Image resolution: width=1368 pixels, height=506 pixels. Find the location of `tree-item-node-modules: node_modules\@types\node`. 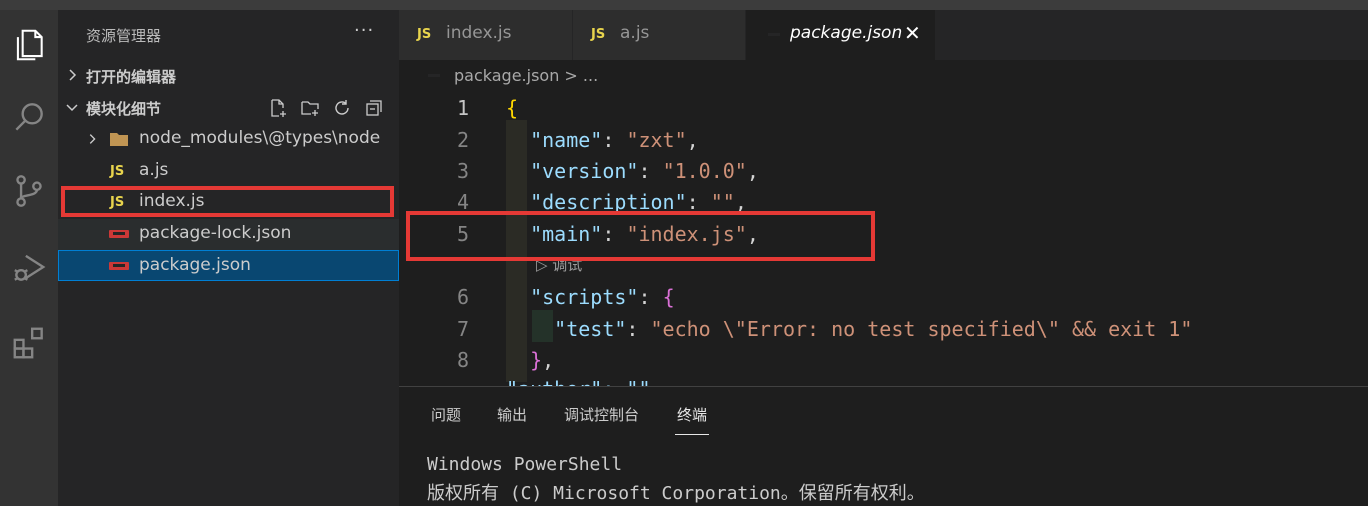

tree-item-node-modules: node_modules\@types\node is located at coordinates (228, 139).